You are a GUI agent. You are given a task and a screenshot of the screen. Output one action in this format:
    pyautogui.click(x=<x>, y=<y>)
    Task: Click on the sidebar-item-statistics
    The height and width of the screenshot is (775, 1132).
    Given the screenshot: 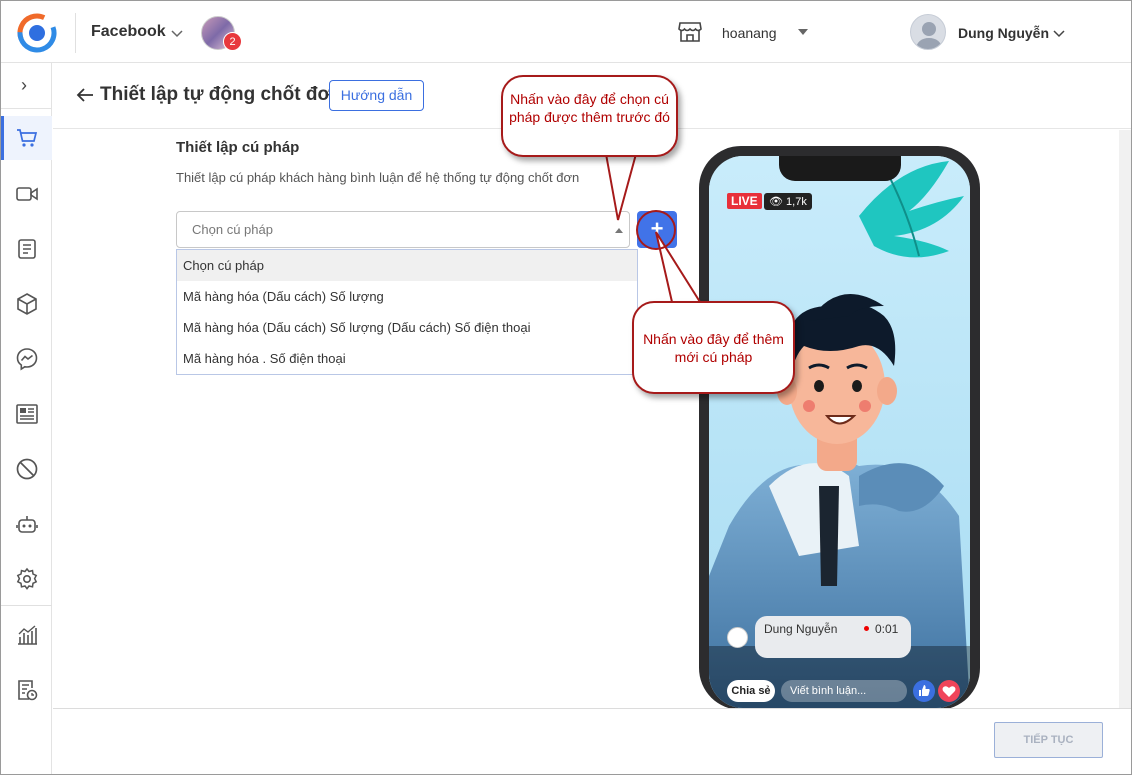 What is the action you would take?
    pyautogui.click(x=26, y=635)
    